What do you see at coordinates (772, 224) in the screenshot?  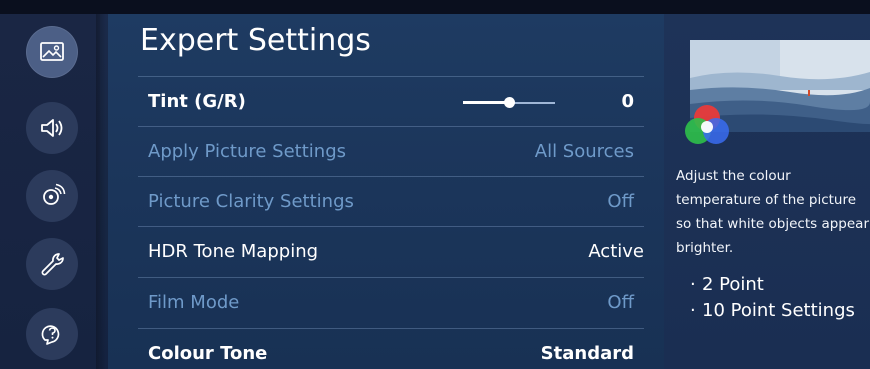 I see `description-line: so that white objects appear` at bounding box center [772, 224].